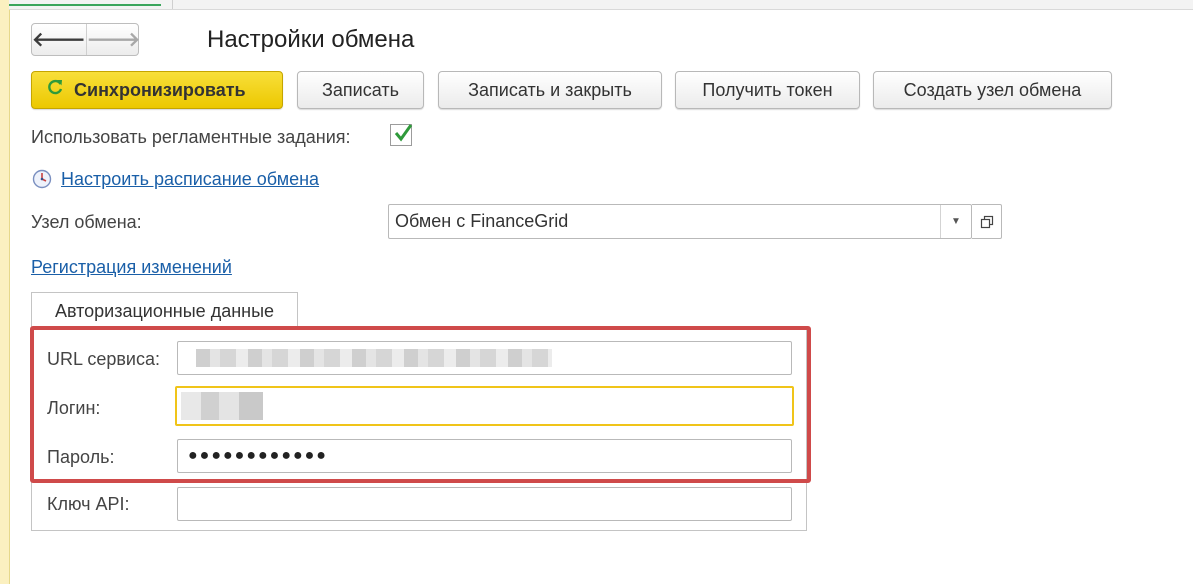  I want to click on check-icon, so click(403, 133).